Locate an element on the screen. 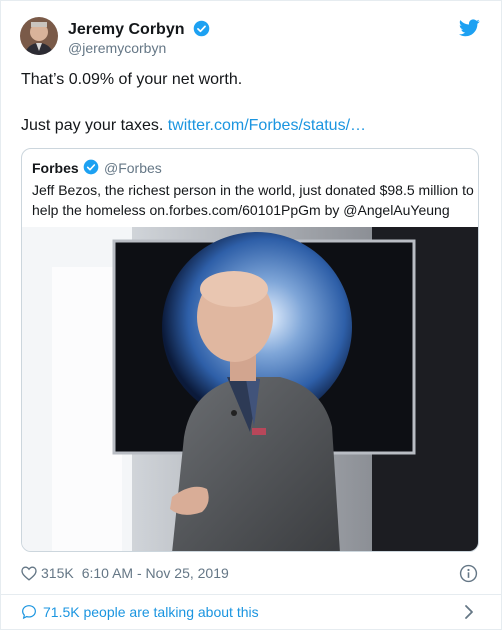 Image resolution: width=502 pixels, height=630 pixels. heart-icon is located at coordinates (29, 573).